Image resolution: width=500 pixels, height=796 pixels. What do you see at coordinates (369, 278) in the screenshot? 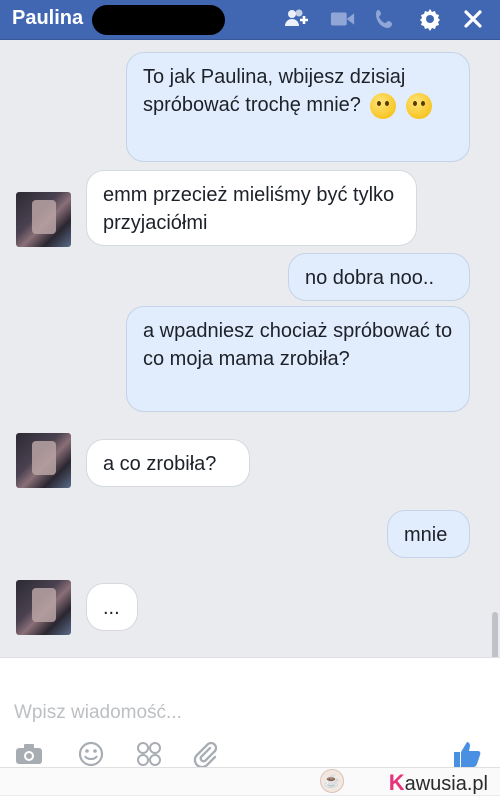
I see `message-text: no dobra noo..` at bounding box center [369, 278].